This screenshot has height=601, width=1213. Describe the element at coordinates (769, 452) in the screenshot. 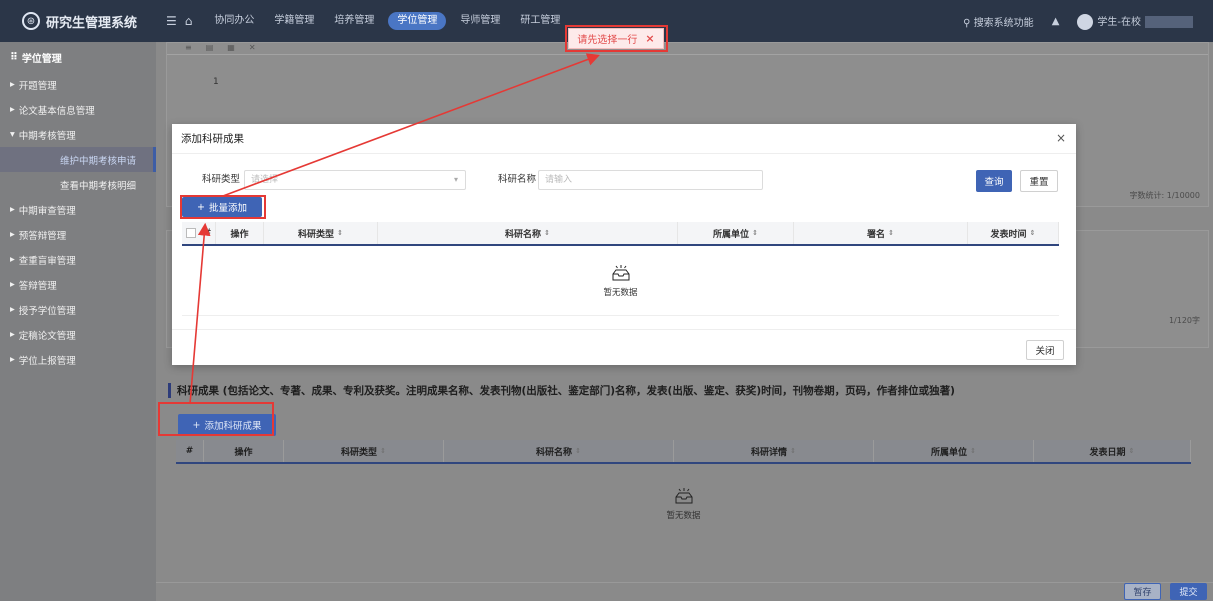

I see `column-header-label: 科研详情` at that location.